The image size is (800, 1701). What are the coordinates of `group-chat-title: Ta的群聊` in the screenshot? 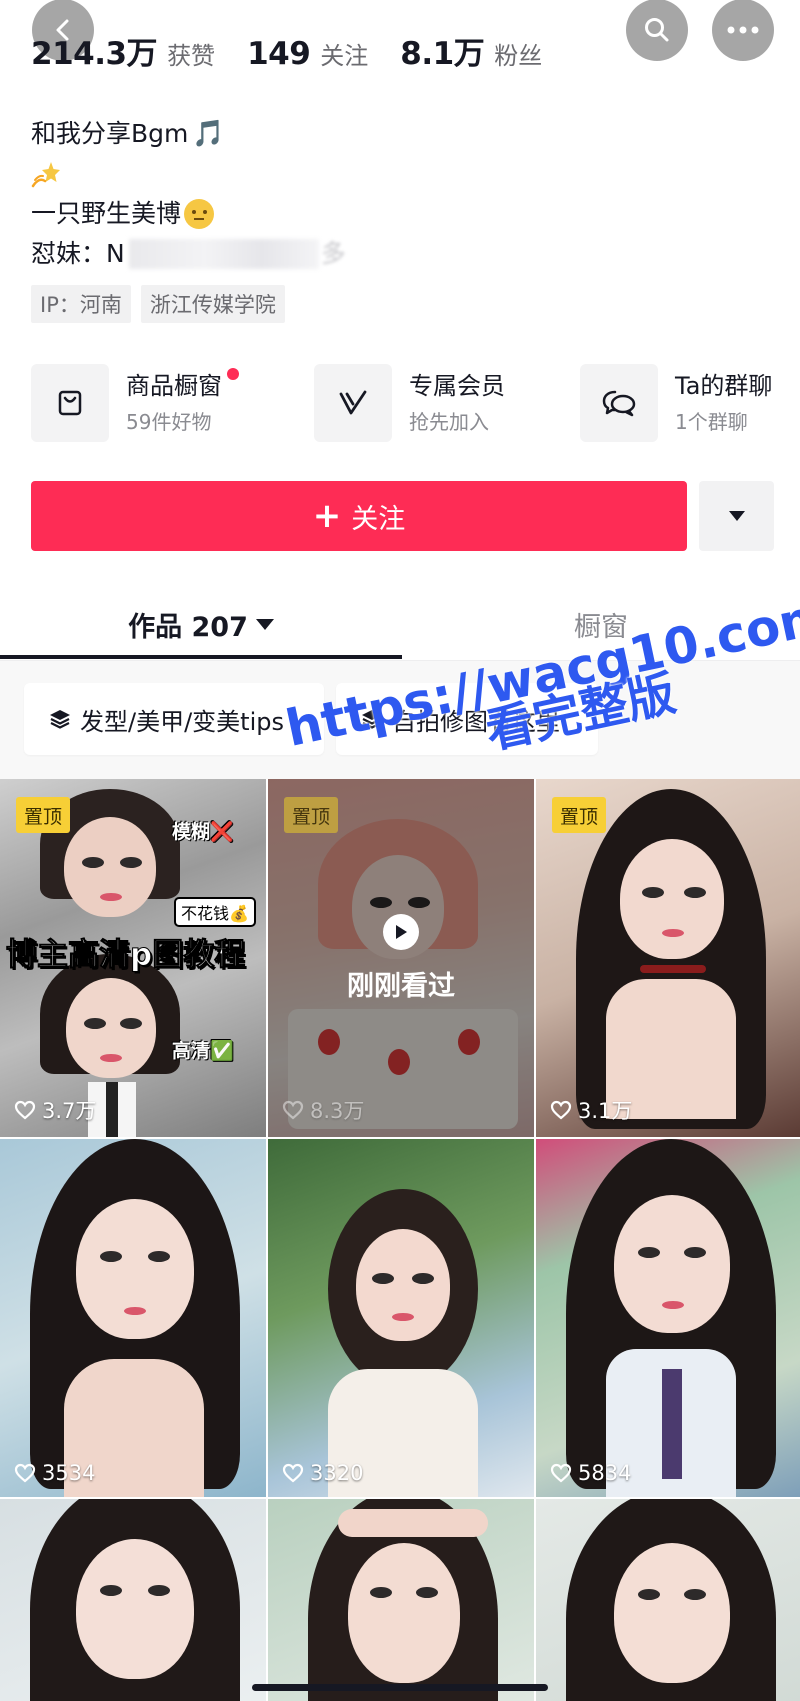 It's located at (724, 386).